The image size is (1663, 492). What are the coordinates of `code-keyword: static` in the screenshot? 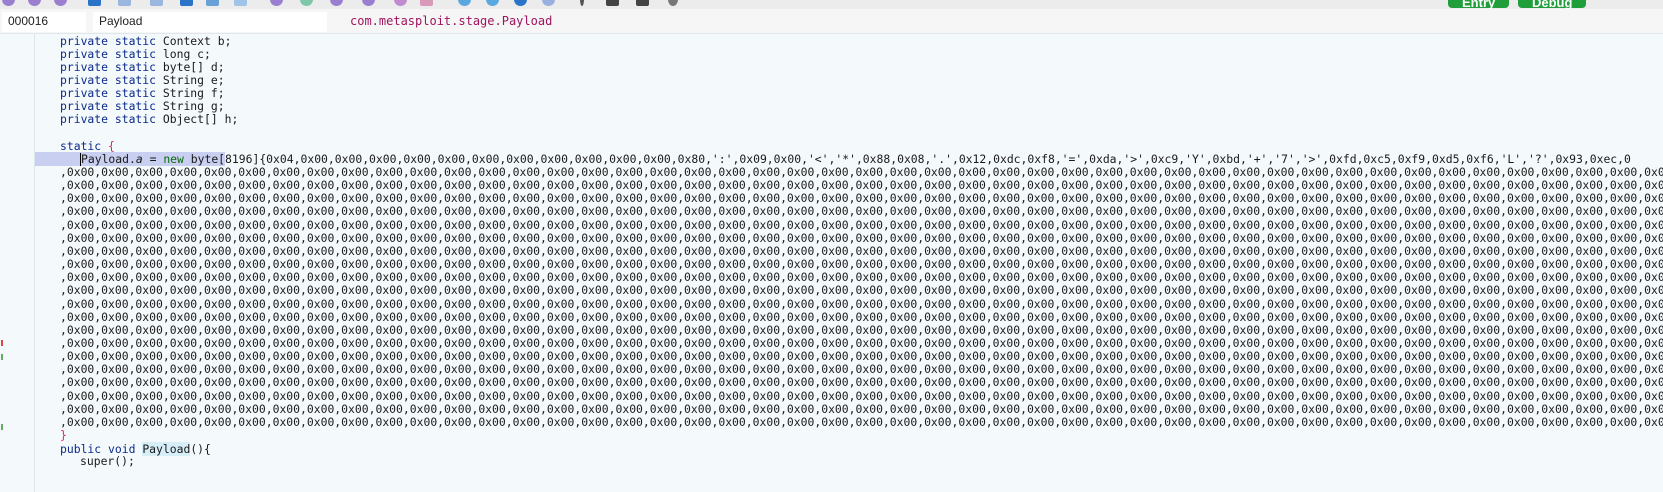 It's located at (81, 146).